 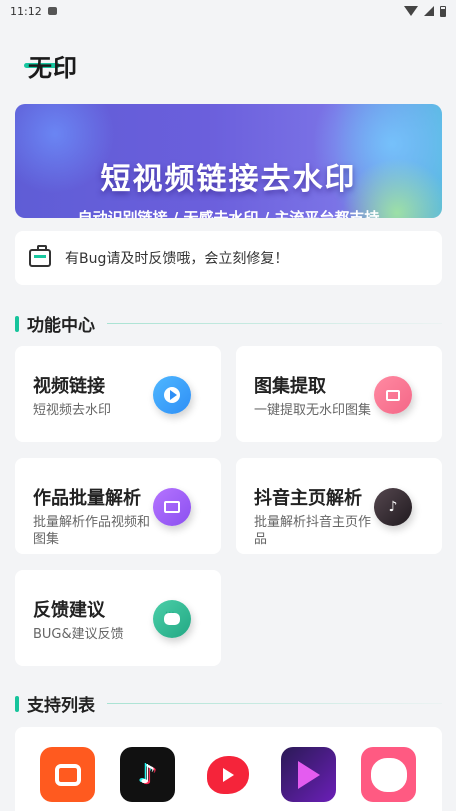 I want to click on notification-icon, so click(x=52, y=11).